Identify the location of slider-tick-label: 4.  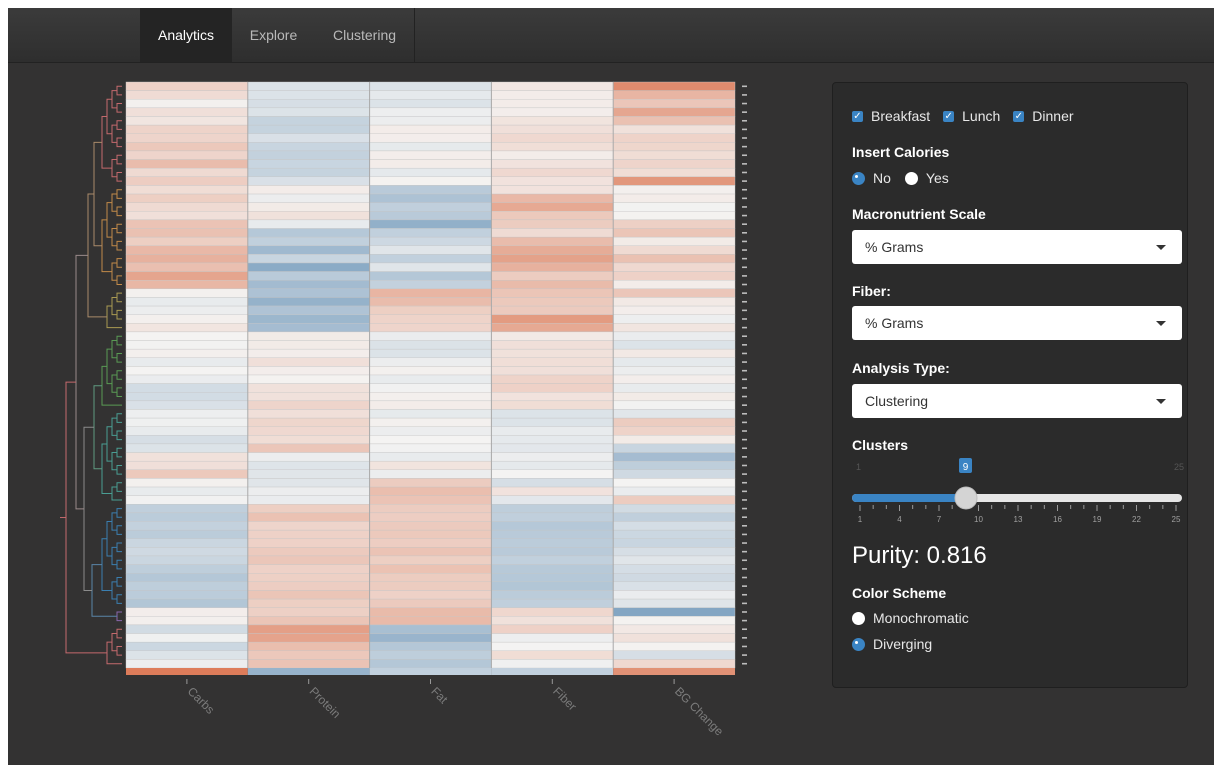
(899, 519).